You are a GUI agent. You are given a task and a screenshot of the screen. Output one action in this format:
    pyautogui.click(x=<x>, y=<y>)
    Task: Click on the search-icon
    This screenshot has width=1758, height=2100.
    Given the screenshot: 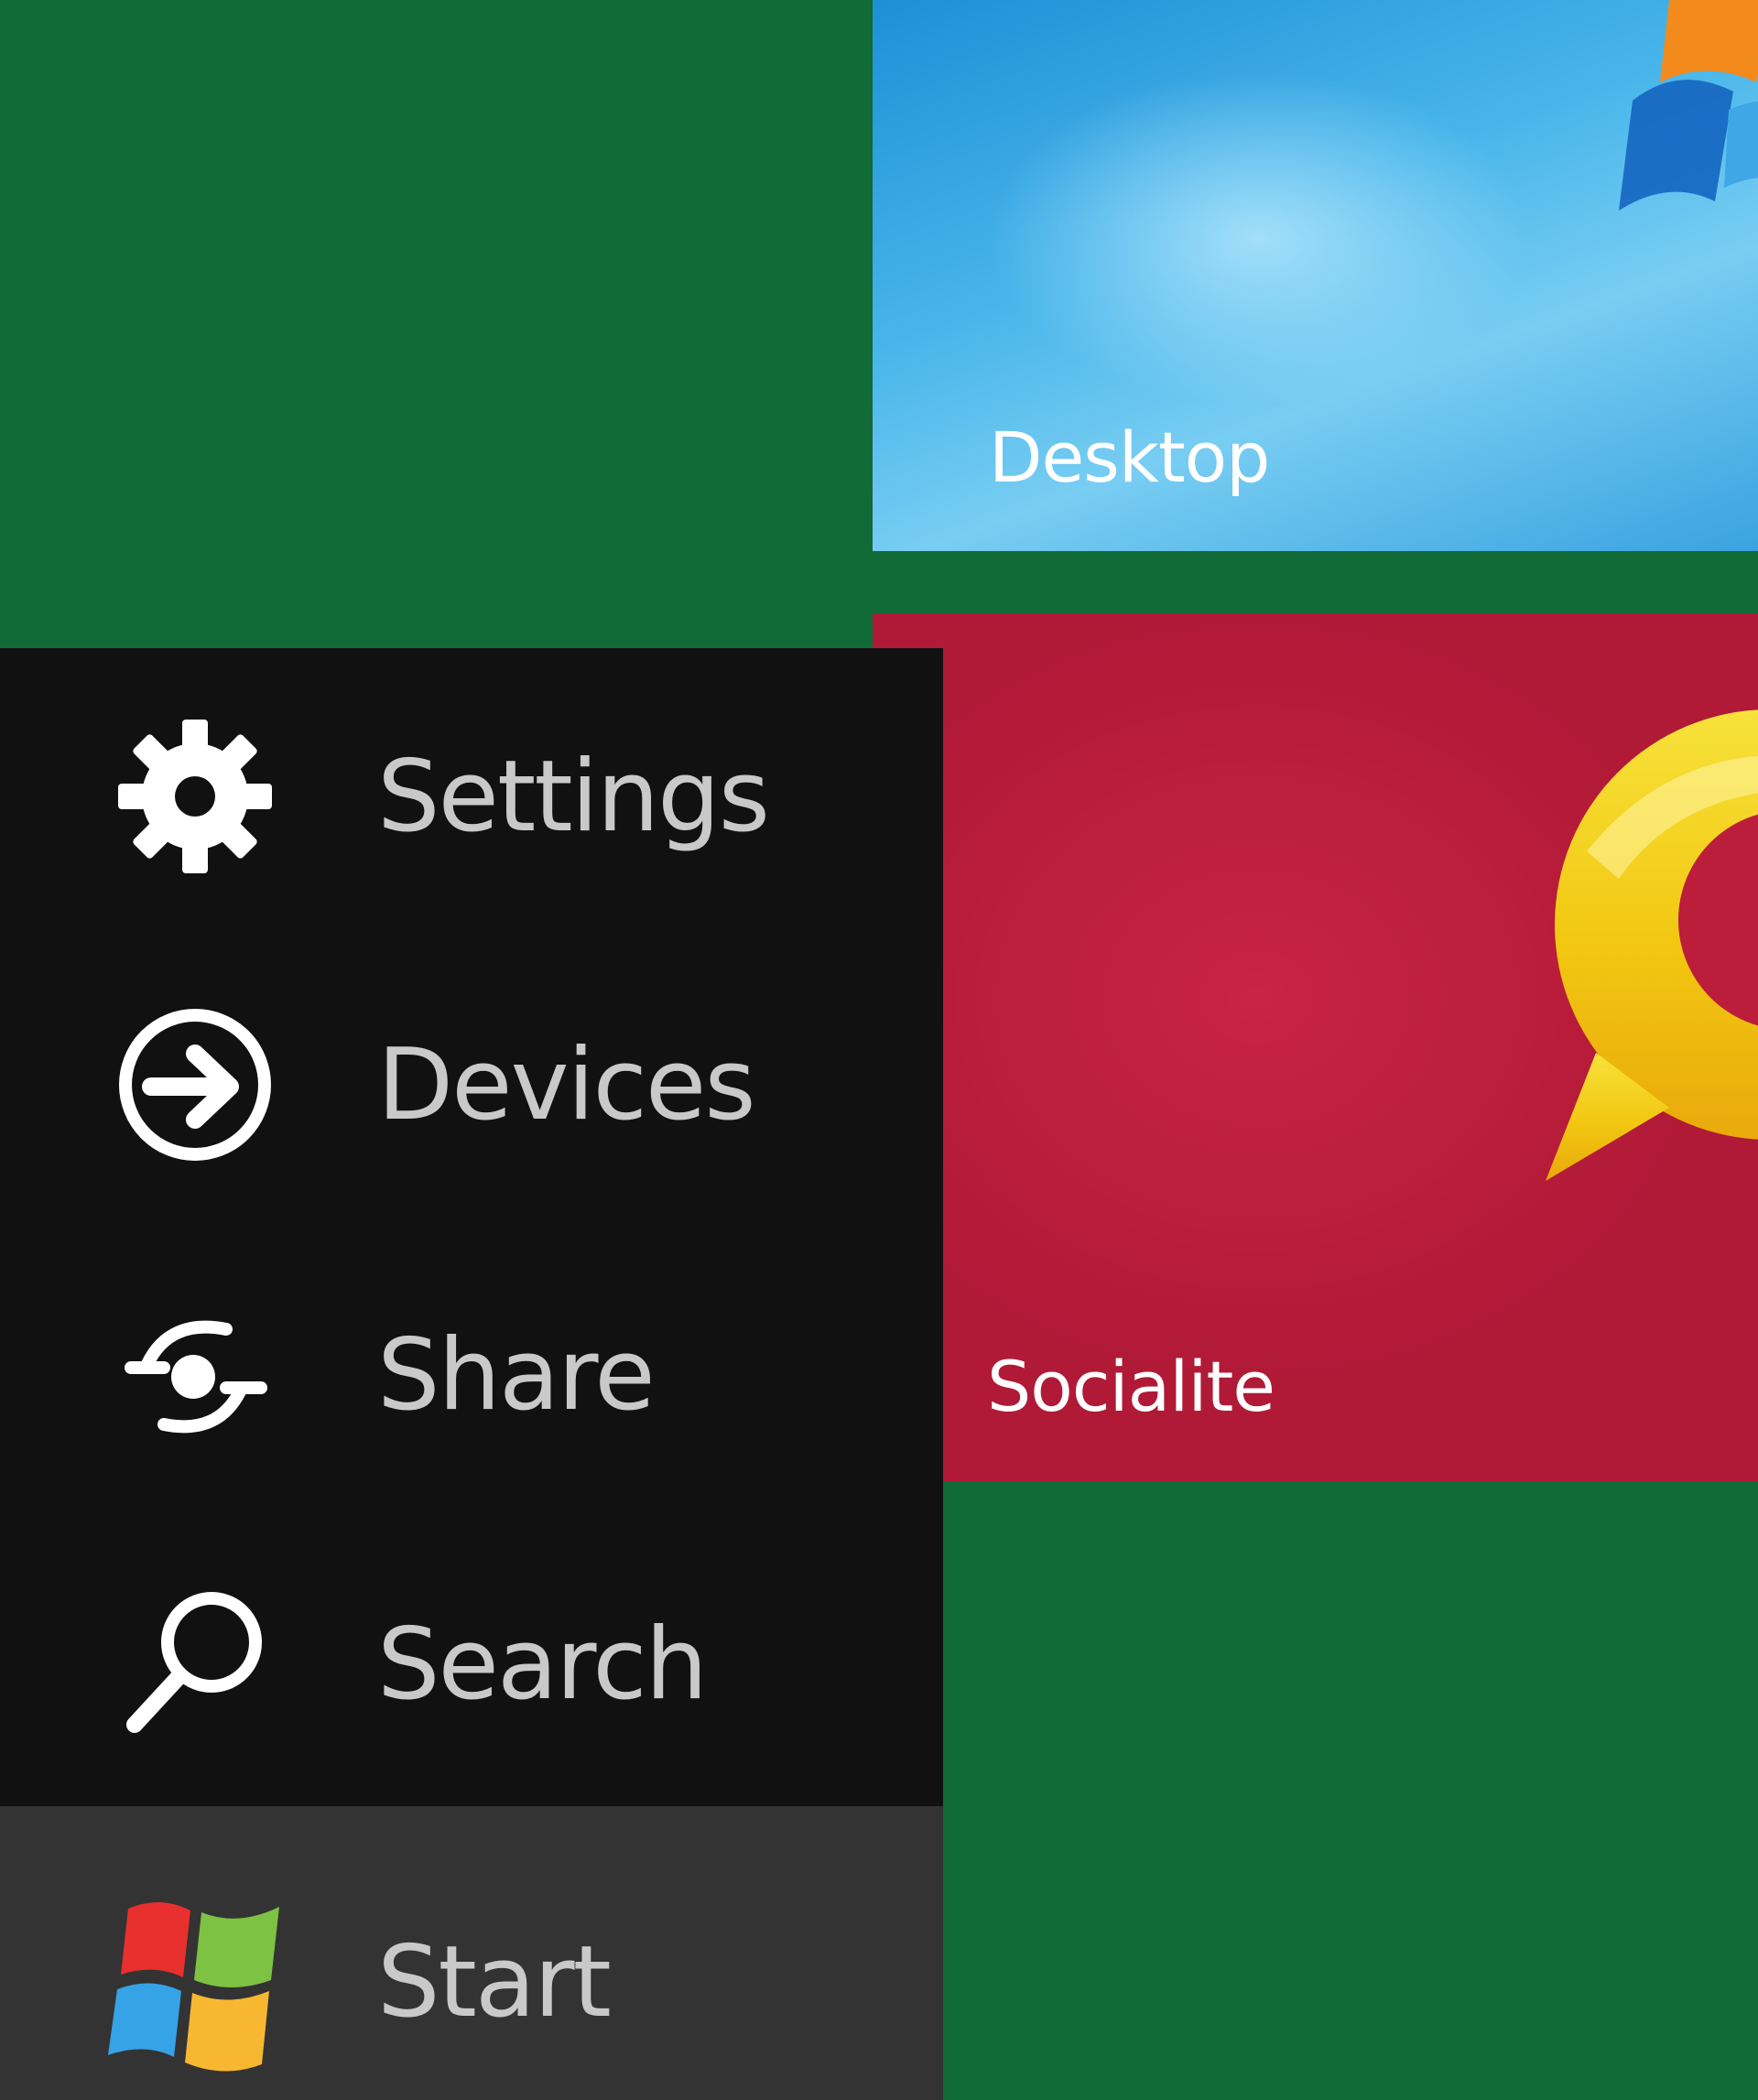 What is the action you would take?
    pyautogui.click(x=195, y=1664)
    